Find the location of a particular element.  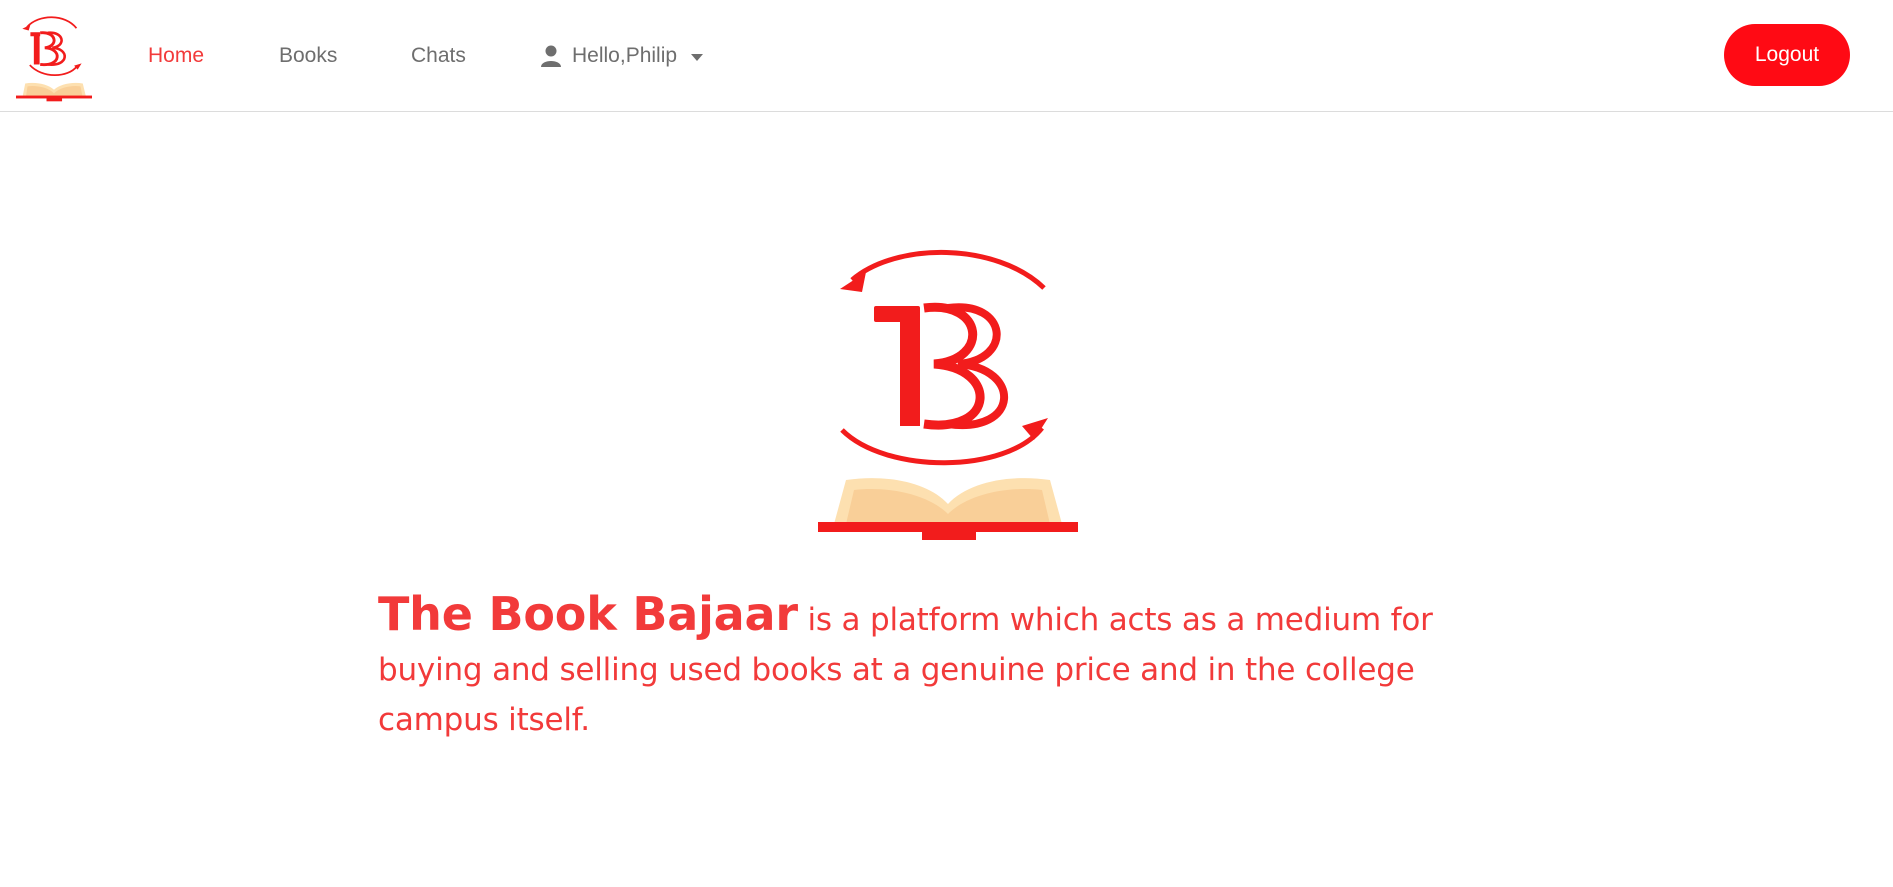

navbar: Home Books Chats Hello,Philip Logout is located at coordinates (946, 56).